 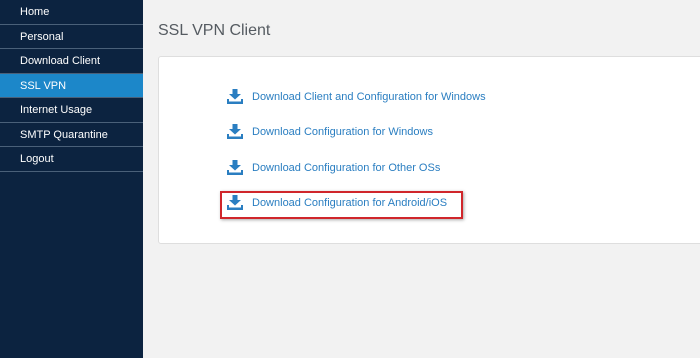 I want to click on download-link-label: Download Configuration for Other OSs, so click(x=346, y=167).